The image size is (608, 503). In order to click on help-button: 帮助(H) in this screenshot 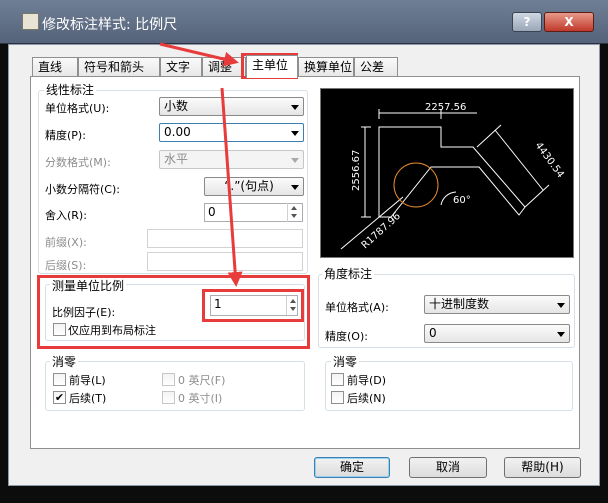, I will do `click(542, 467)`.